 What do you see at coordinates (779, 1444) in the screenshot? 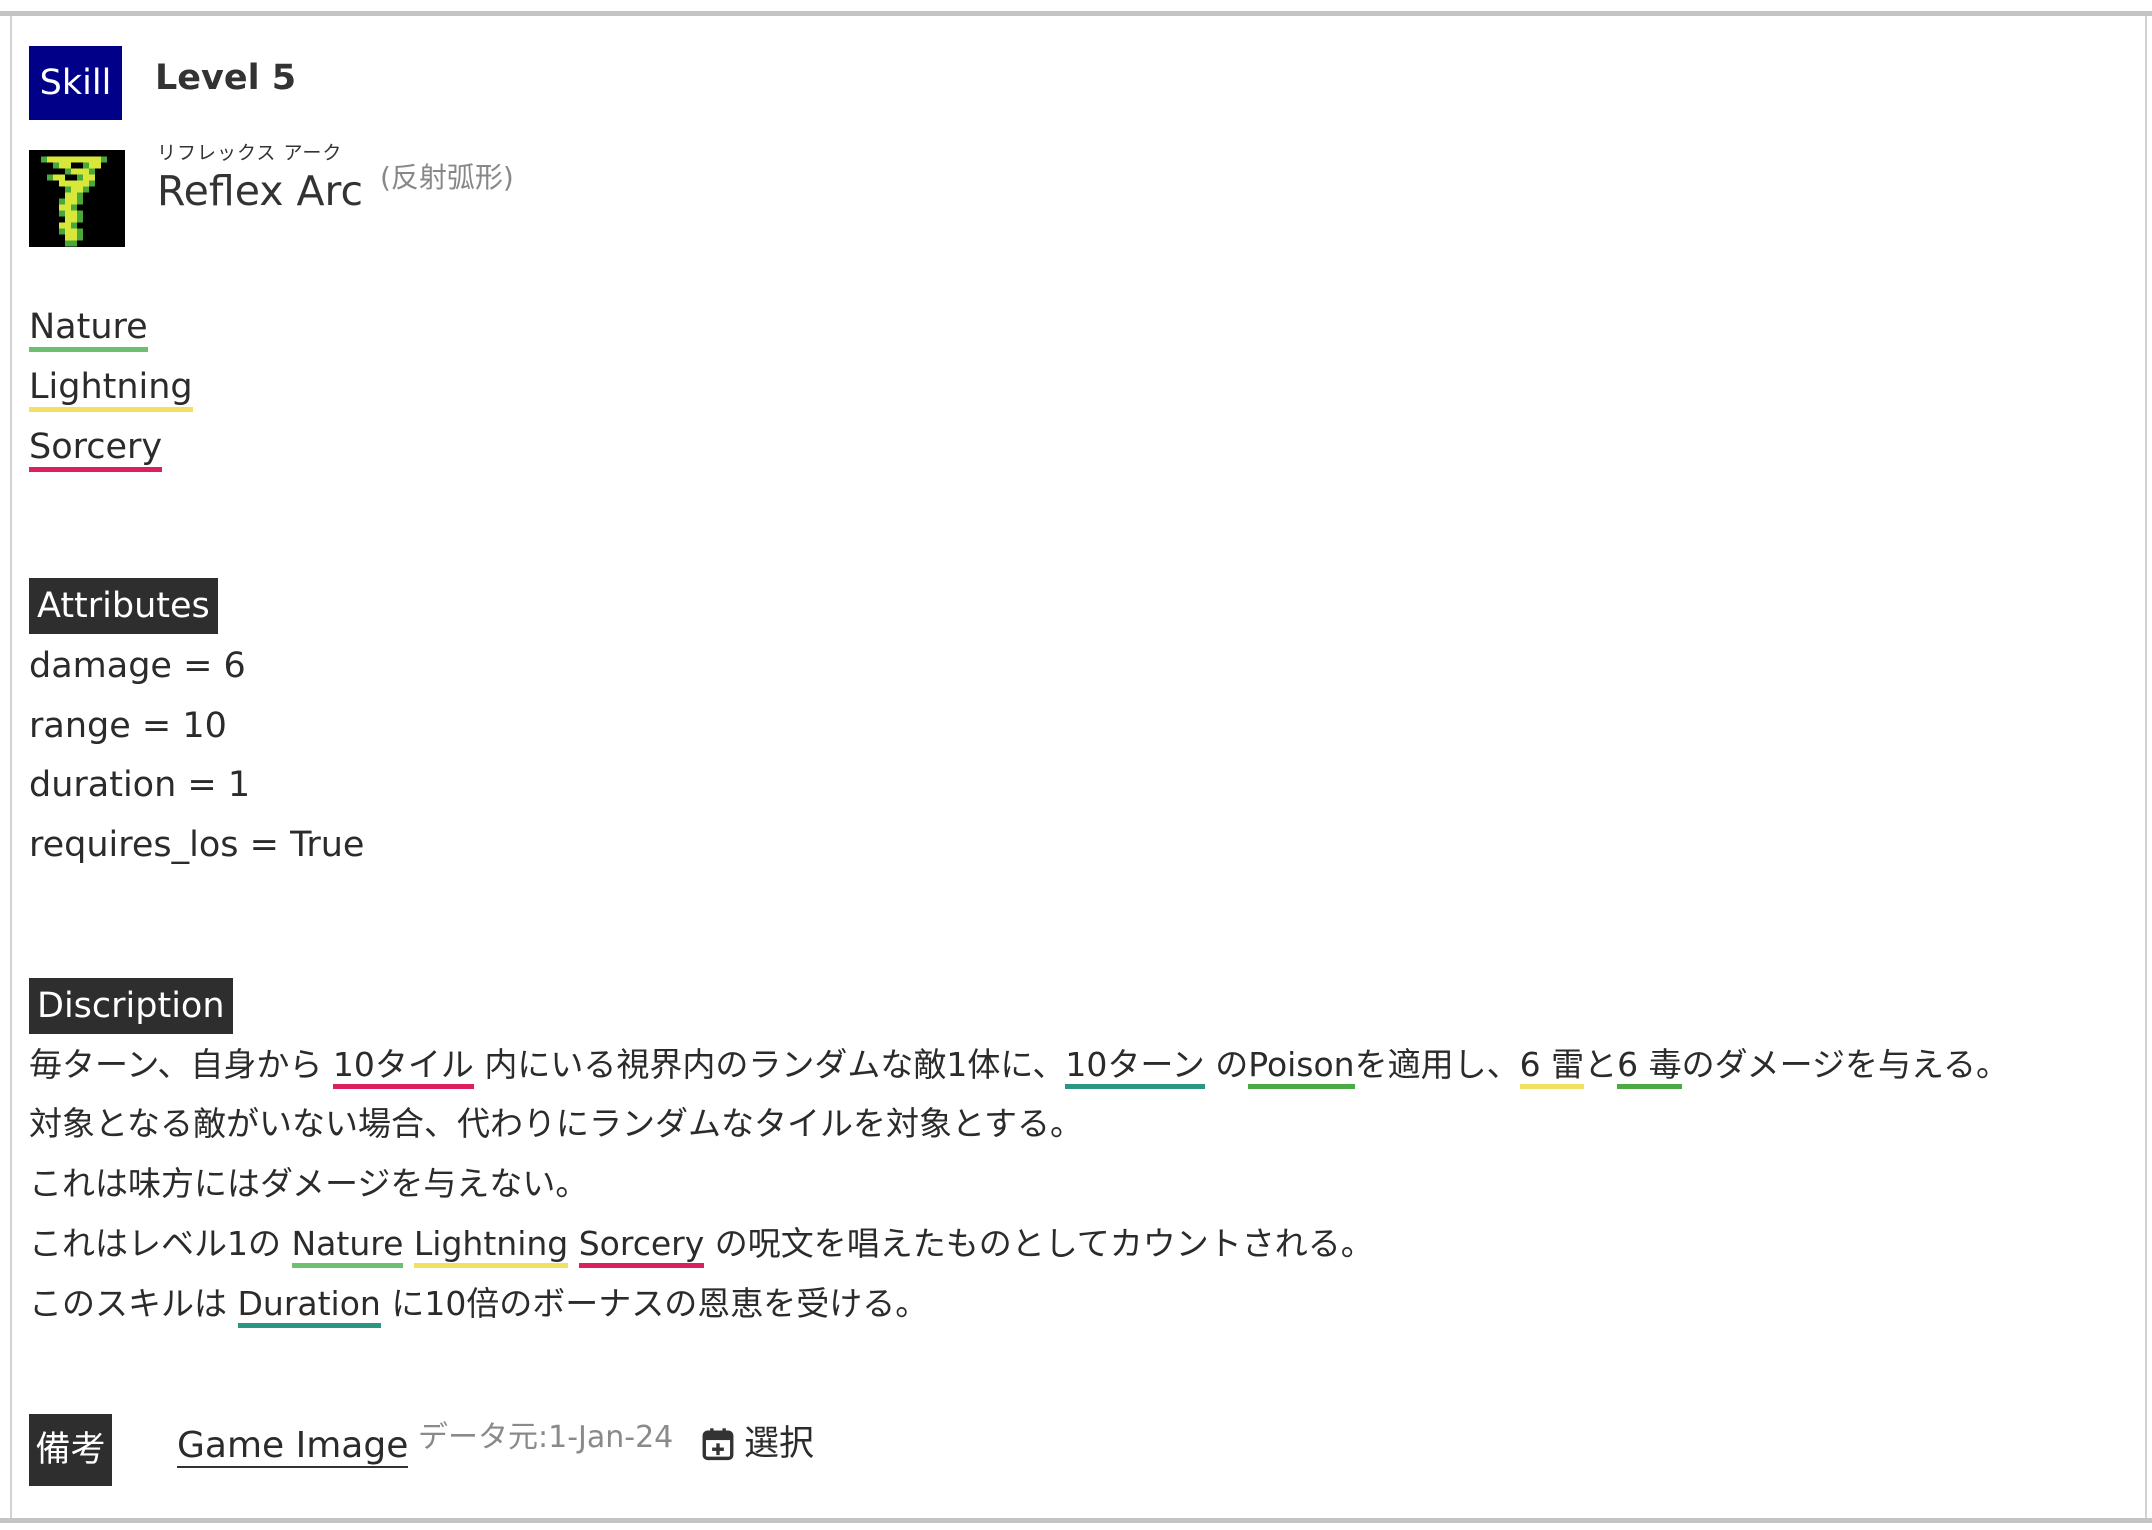
I see `select-label: 選択` at bounding box center [779, 1444].